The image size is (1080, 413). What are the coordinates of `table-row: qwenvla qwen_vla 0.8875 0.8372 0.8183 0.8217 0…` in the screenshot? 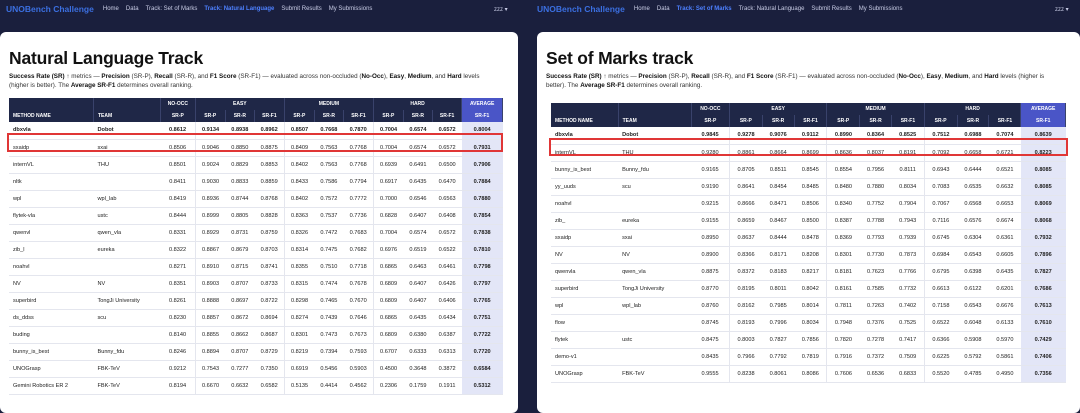 It's located at (808, 272).